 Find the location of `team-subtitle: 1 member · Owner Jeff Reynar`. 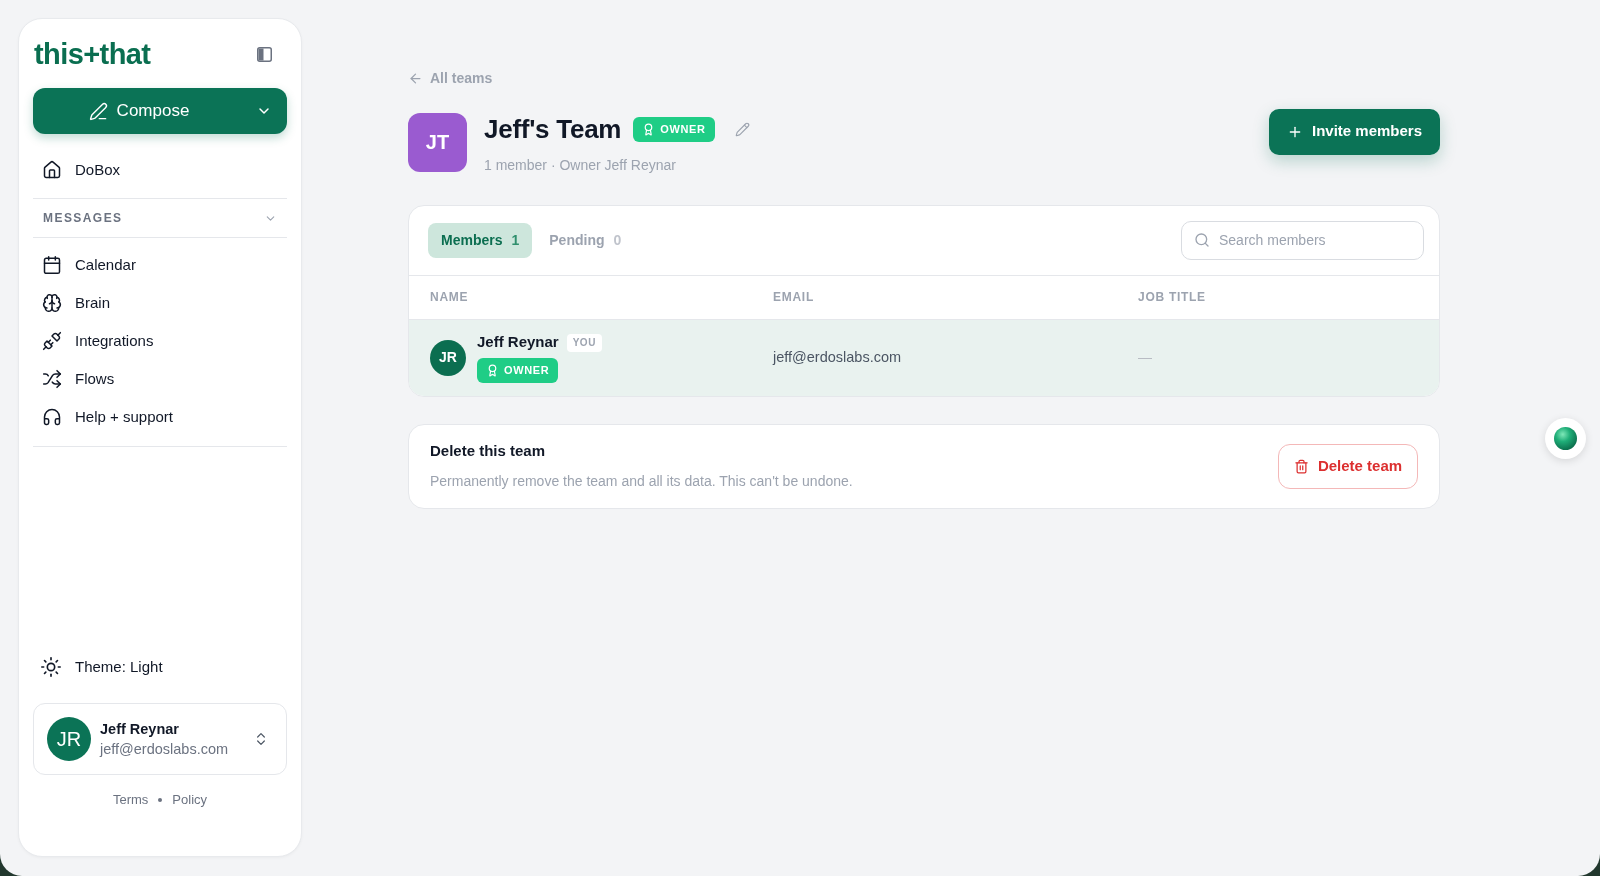

team-subtitle: 1 member · Owner Jeff Reynar is located at coordinates (580, 165).